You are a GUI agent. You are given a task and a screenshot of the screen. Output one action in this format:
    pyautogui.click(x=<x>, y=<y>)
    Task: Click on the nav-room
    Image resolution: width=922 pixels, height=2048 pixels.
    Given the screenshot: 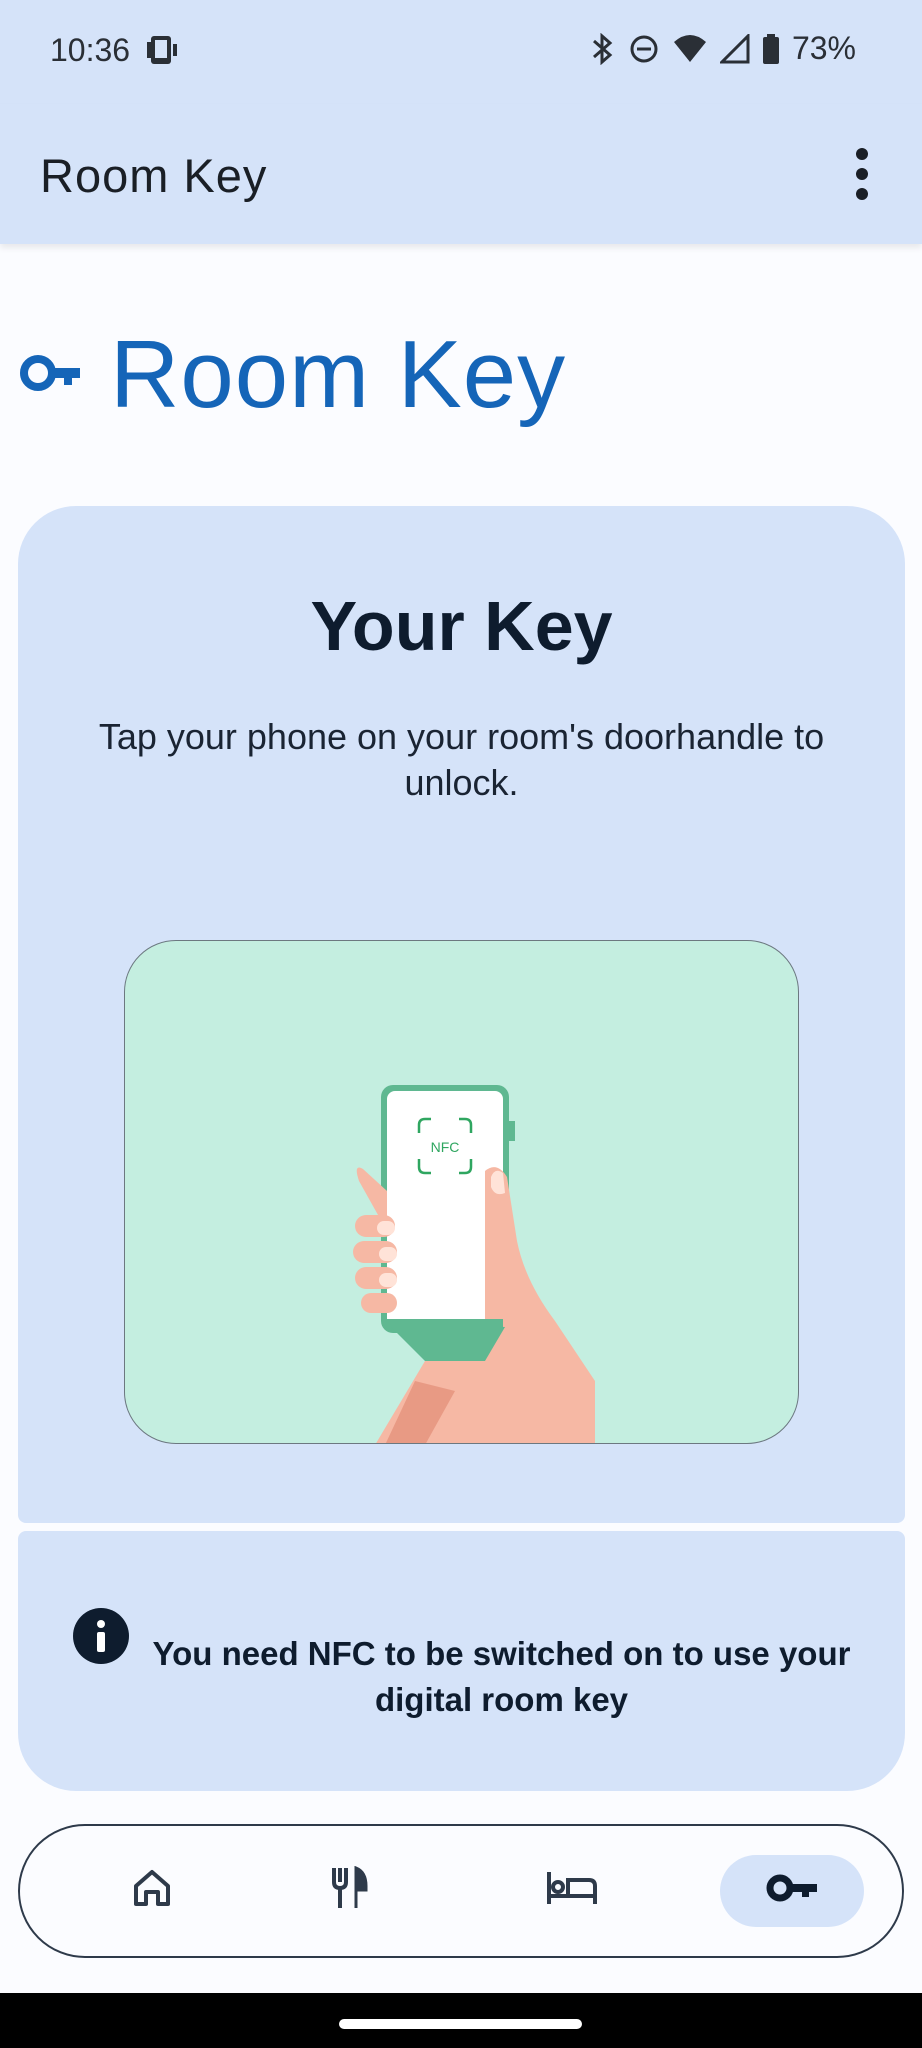 What is the action you would take?
    pyautogui.click(x=572, y=1890)
    